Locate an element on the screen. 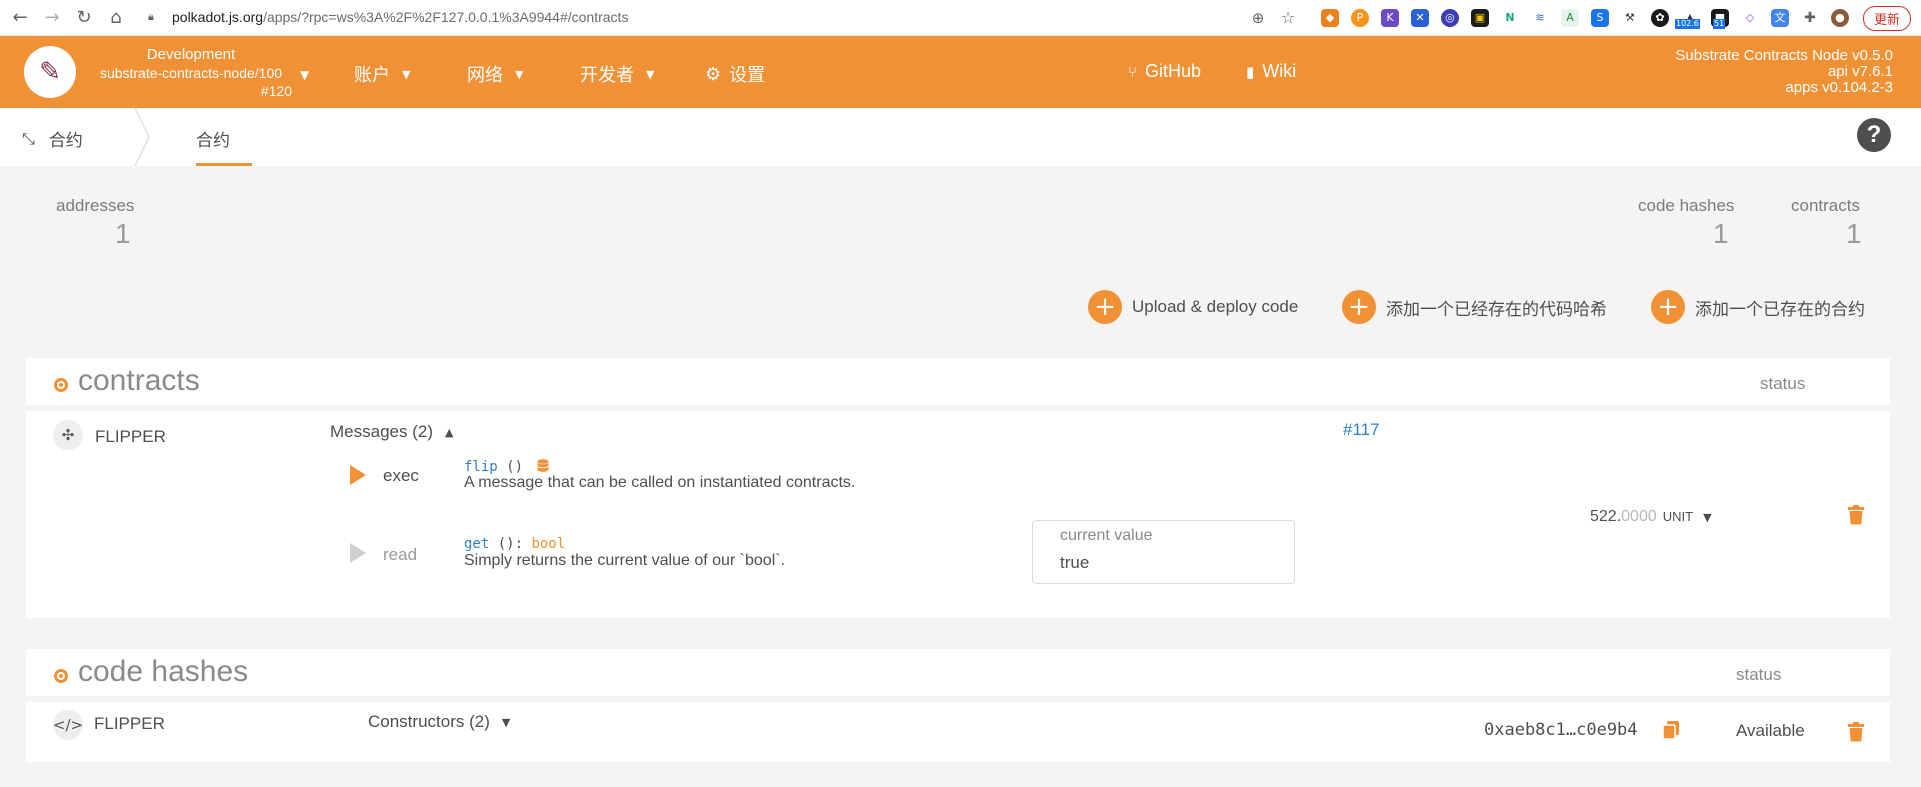 This screenshot has height=787, width=1921. exec-play-icon is located at coordinates (358, 475).